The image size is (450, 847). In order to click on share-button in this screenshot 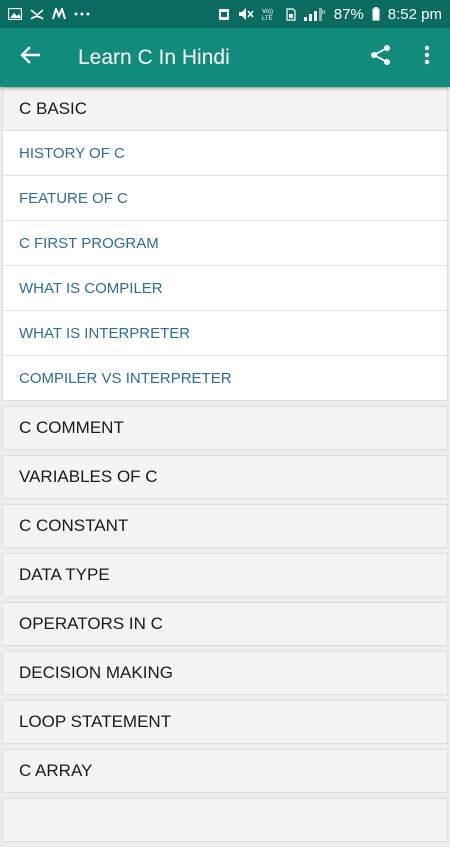, I will do `click(381, 57)`.